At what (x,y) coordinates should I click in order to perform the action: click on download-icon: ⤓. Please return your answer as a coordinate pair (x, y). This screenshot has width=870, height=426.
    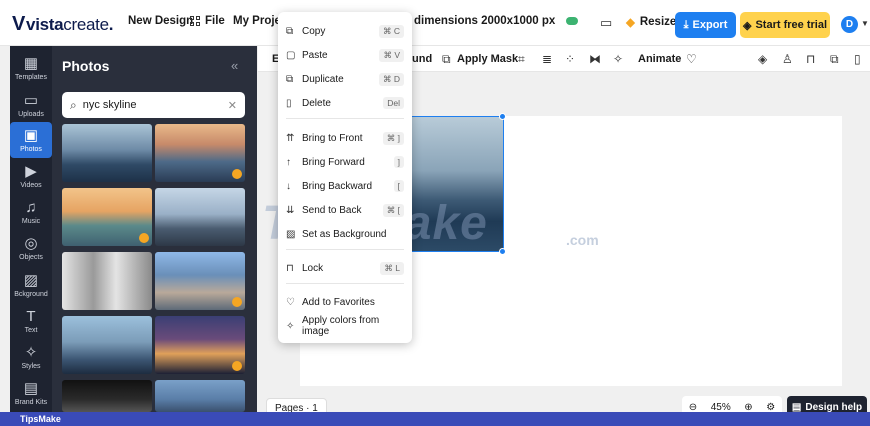
    Looking at the image, I should click on (686, 24).